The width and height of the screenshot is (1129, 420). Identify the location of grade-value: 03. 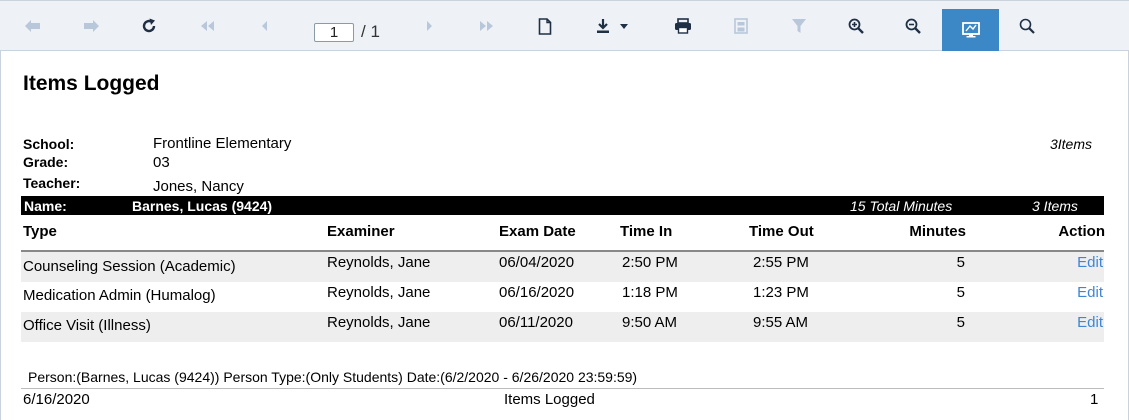
(161, 162).